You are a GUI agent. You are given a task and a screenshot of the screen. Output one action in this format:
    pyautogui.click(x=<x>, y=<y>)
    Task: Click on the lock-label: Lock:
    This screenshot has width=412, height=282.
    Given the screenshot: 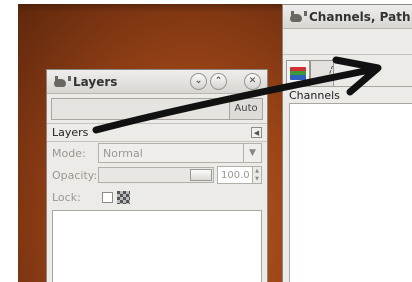 What is the action you would take?
    pyautogui.click(x=66, y=197)
    